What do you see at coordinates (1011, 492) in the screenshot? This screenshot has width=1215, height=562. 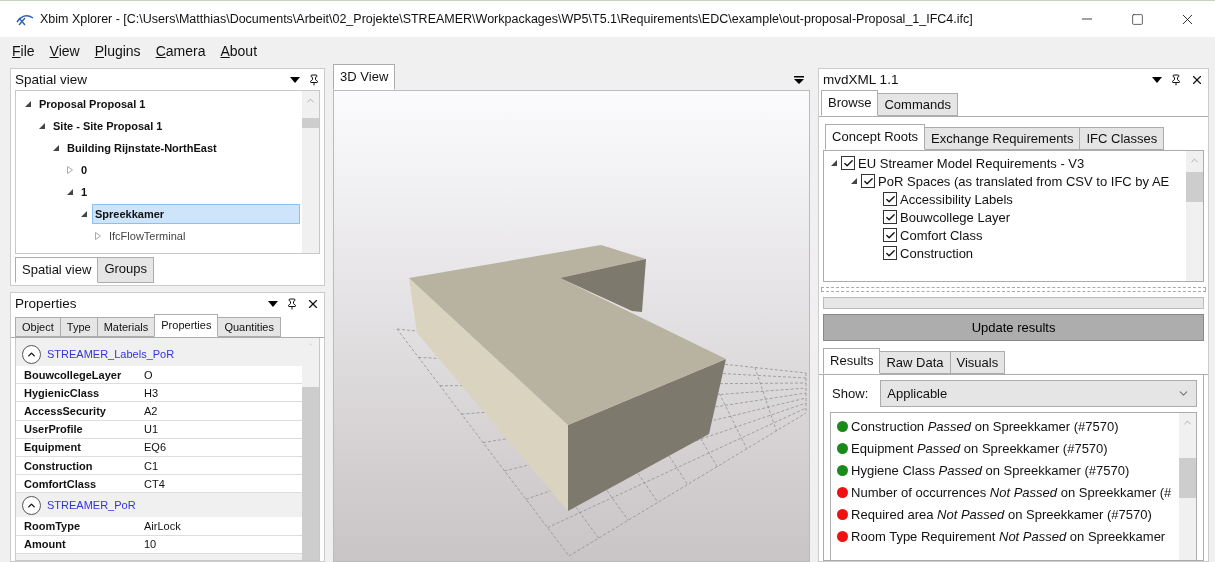 I see `result-item: Number of occurrences Not Passed on Spreekkamer (#` at bounding box center [1011, 492].